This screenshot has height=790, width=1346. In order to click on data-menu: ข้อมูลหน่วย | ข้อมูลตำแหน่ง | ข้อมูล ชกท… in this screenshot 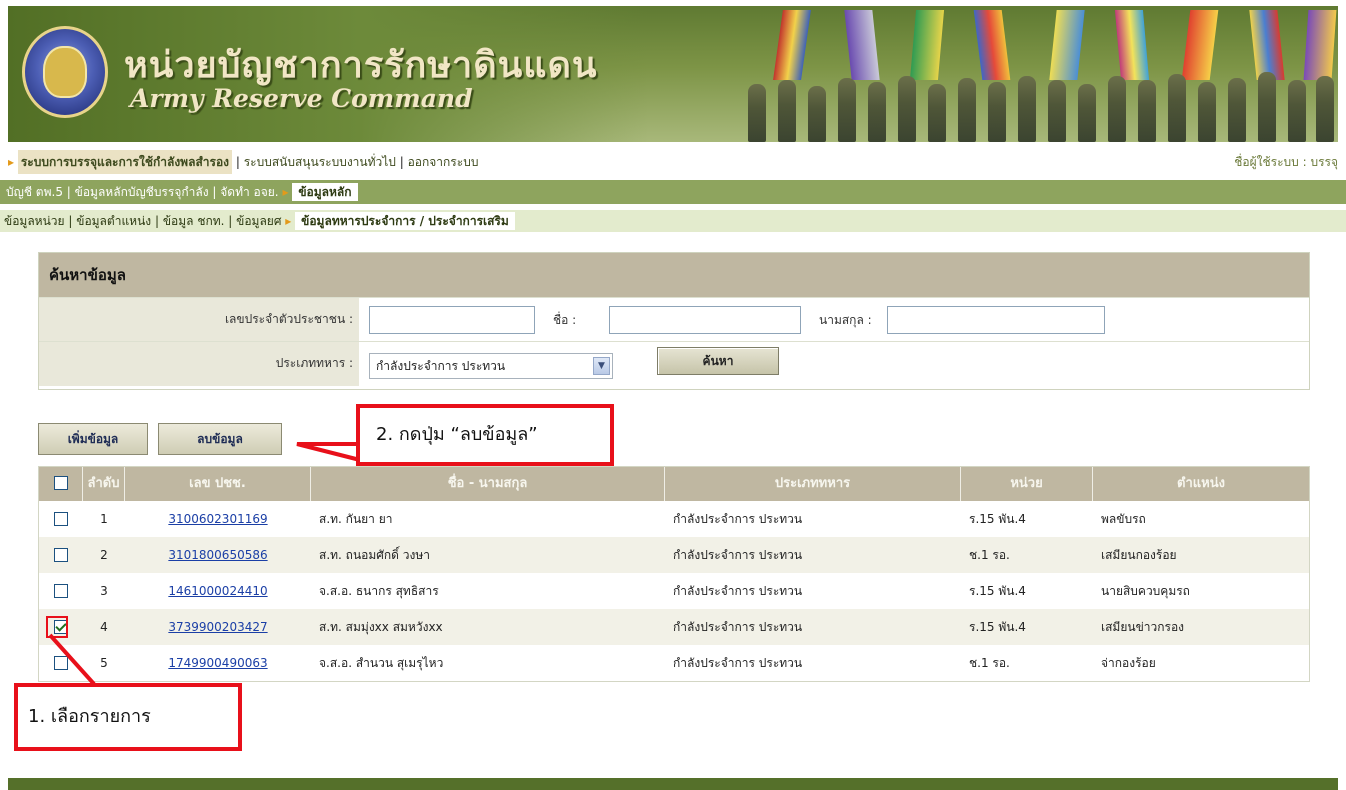, I will do `click(673, 221)`.